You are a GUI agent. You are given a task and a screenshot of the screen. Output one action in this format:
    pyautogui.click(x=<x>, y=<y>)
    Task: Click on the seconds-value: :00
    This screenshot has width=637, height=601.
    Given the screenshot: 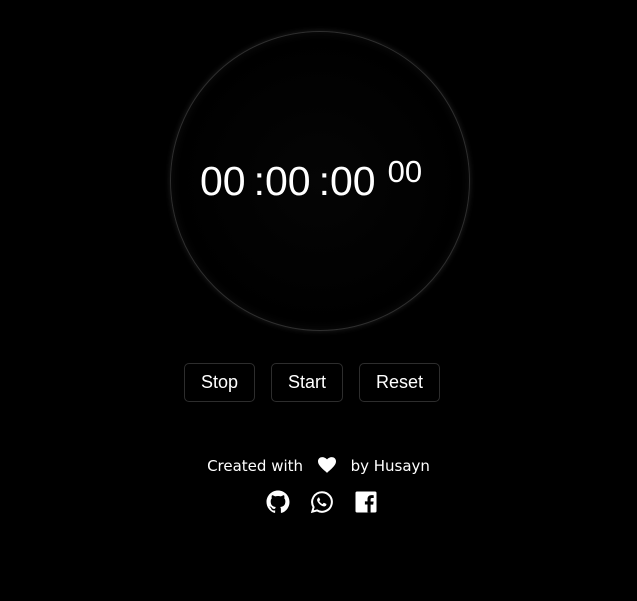 What is the action you would take?
    pyautogui.click(x=347, y=181)
    